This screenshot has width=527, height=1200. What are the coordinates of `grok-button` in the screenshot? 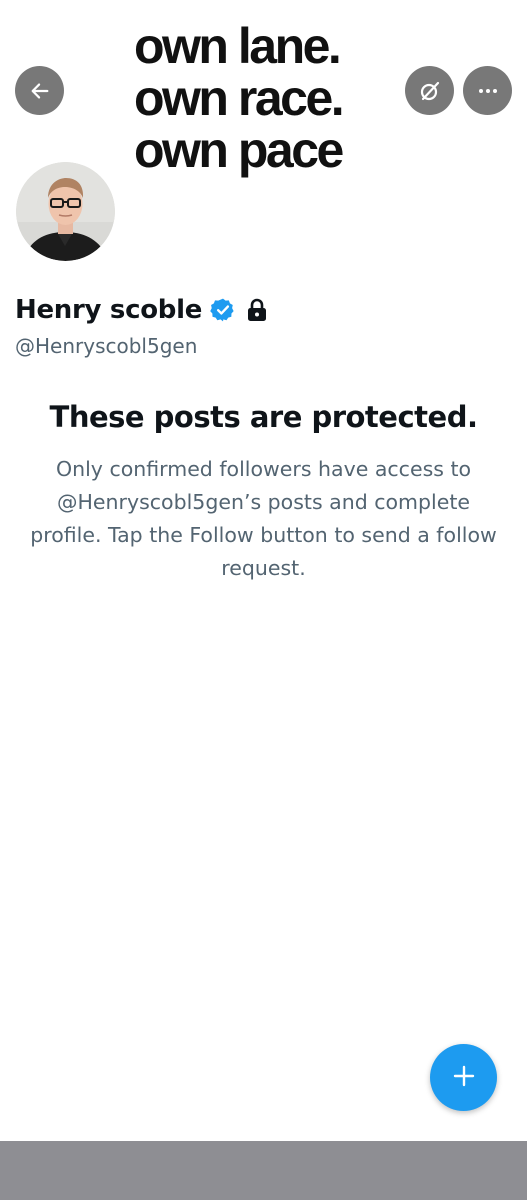 It's located at (429, 90).